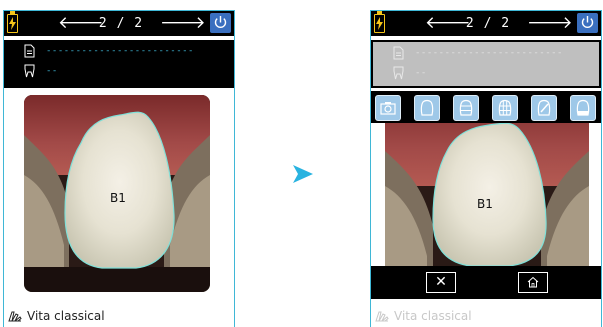  I want to click on tooth-incisal-button, so click(583, 108).